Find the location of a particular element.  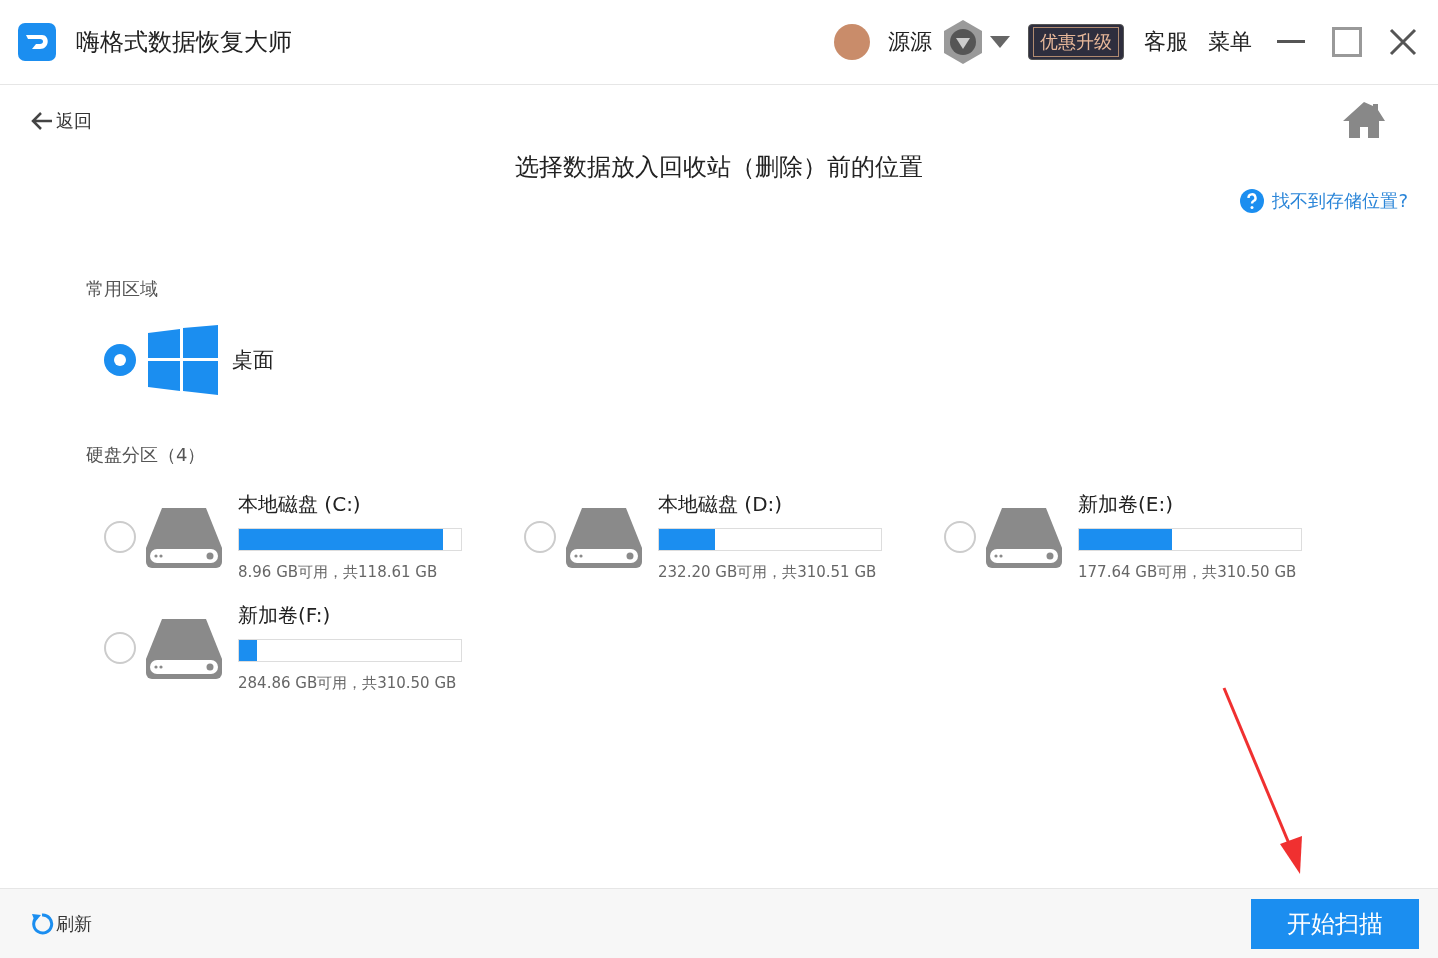

drive-name: 新加卷(F:) is located at coordinates (285, 615).